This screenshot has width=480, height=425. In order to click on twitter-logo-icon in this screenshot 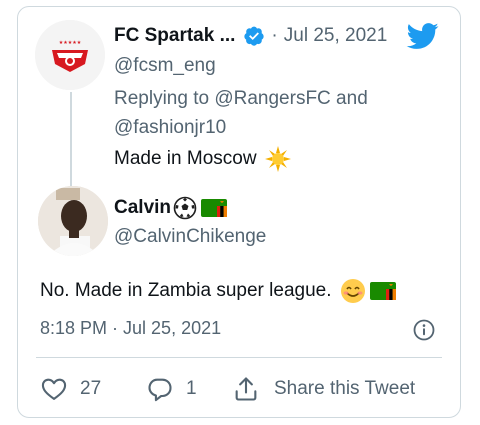, I will do `click(423, 36)`.